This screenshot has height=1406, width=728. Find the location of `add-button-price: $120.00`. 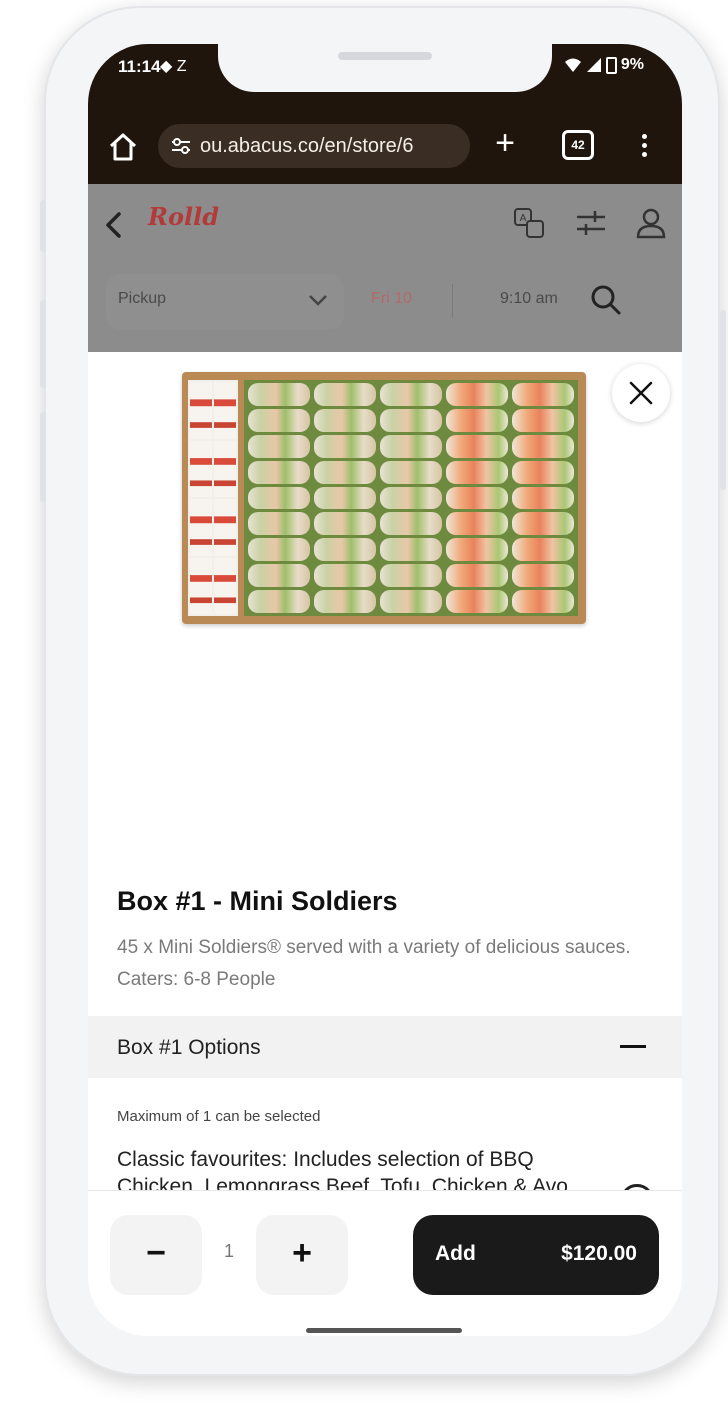

add-button-price: $120.00 is located at coordinates (599, 1253).